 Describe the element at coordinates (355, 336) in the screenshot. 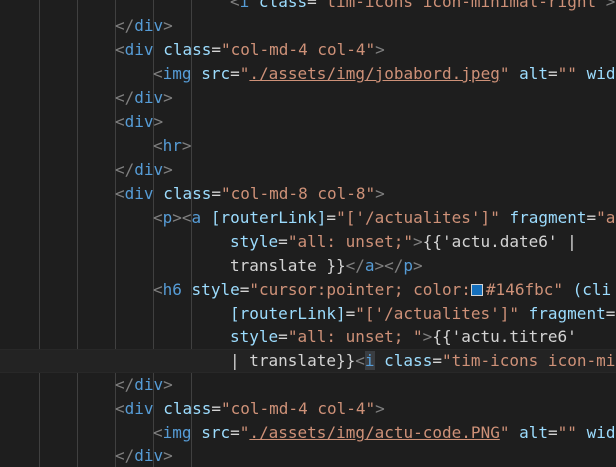

I see `code-token: "all: unset; "` at that location.